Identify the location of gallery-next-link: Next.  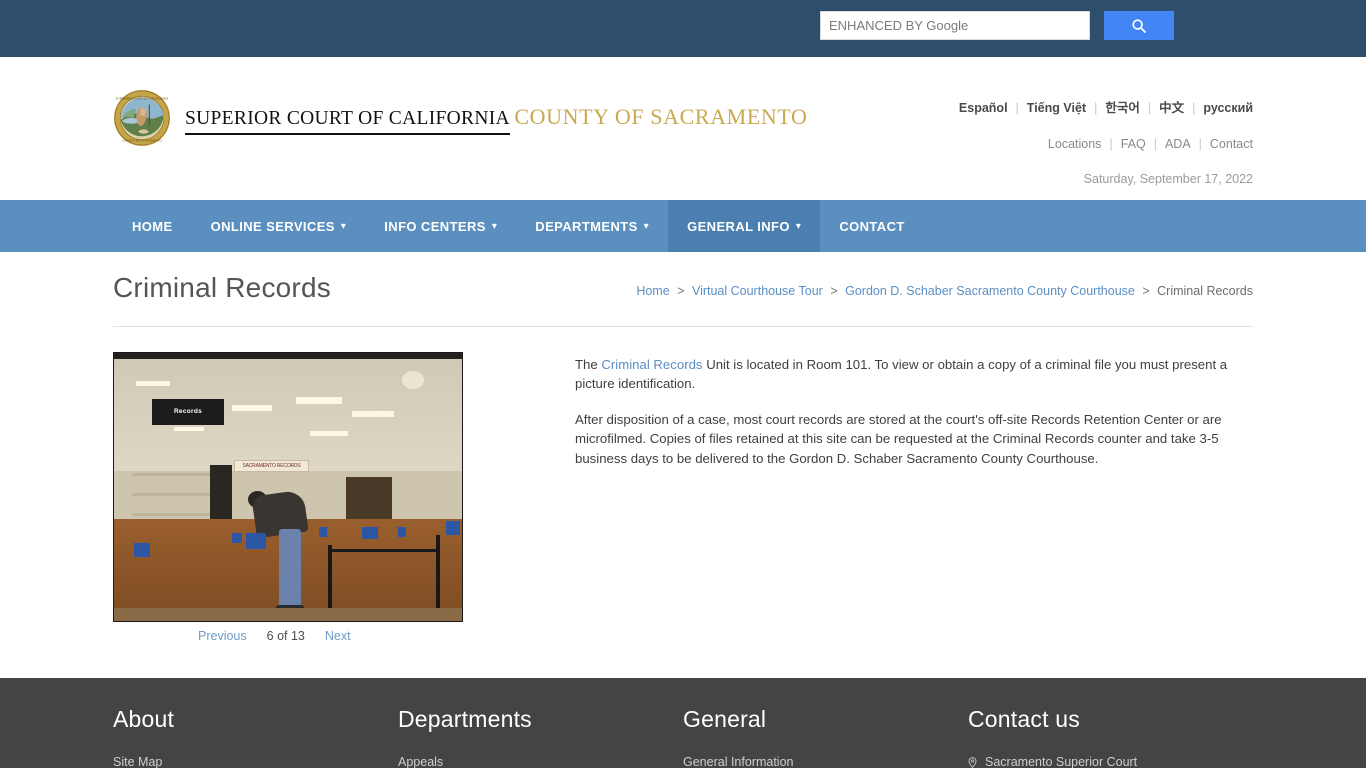
(338, 636).